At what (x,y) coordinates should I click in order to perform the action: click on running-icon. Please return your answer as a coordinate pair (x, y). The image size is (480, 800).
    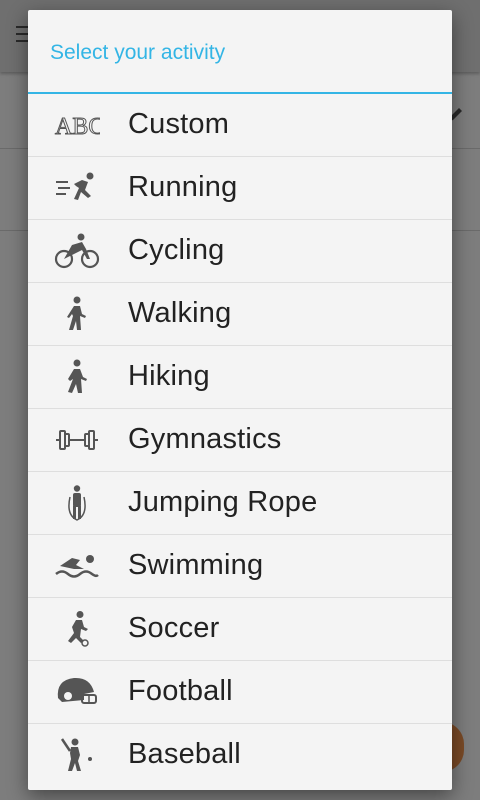
    Looking at the image, I should click on (77, 188).